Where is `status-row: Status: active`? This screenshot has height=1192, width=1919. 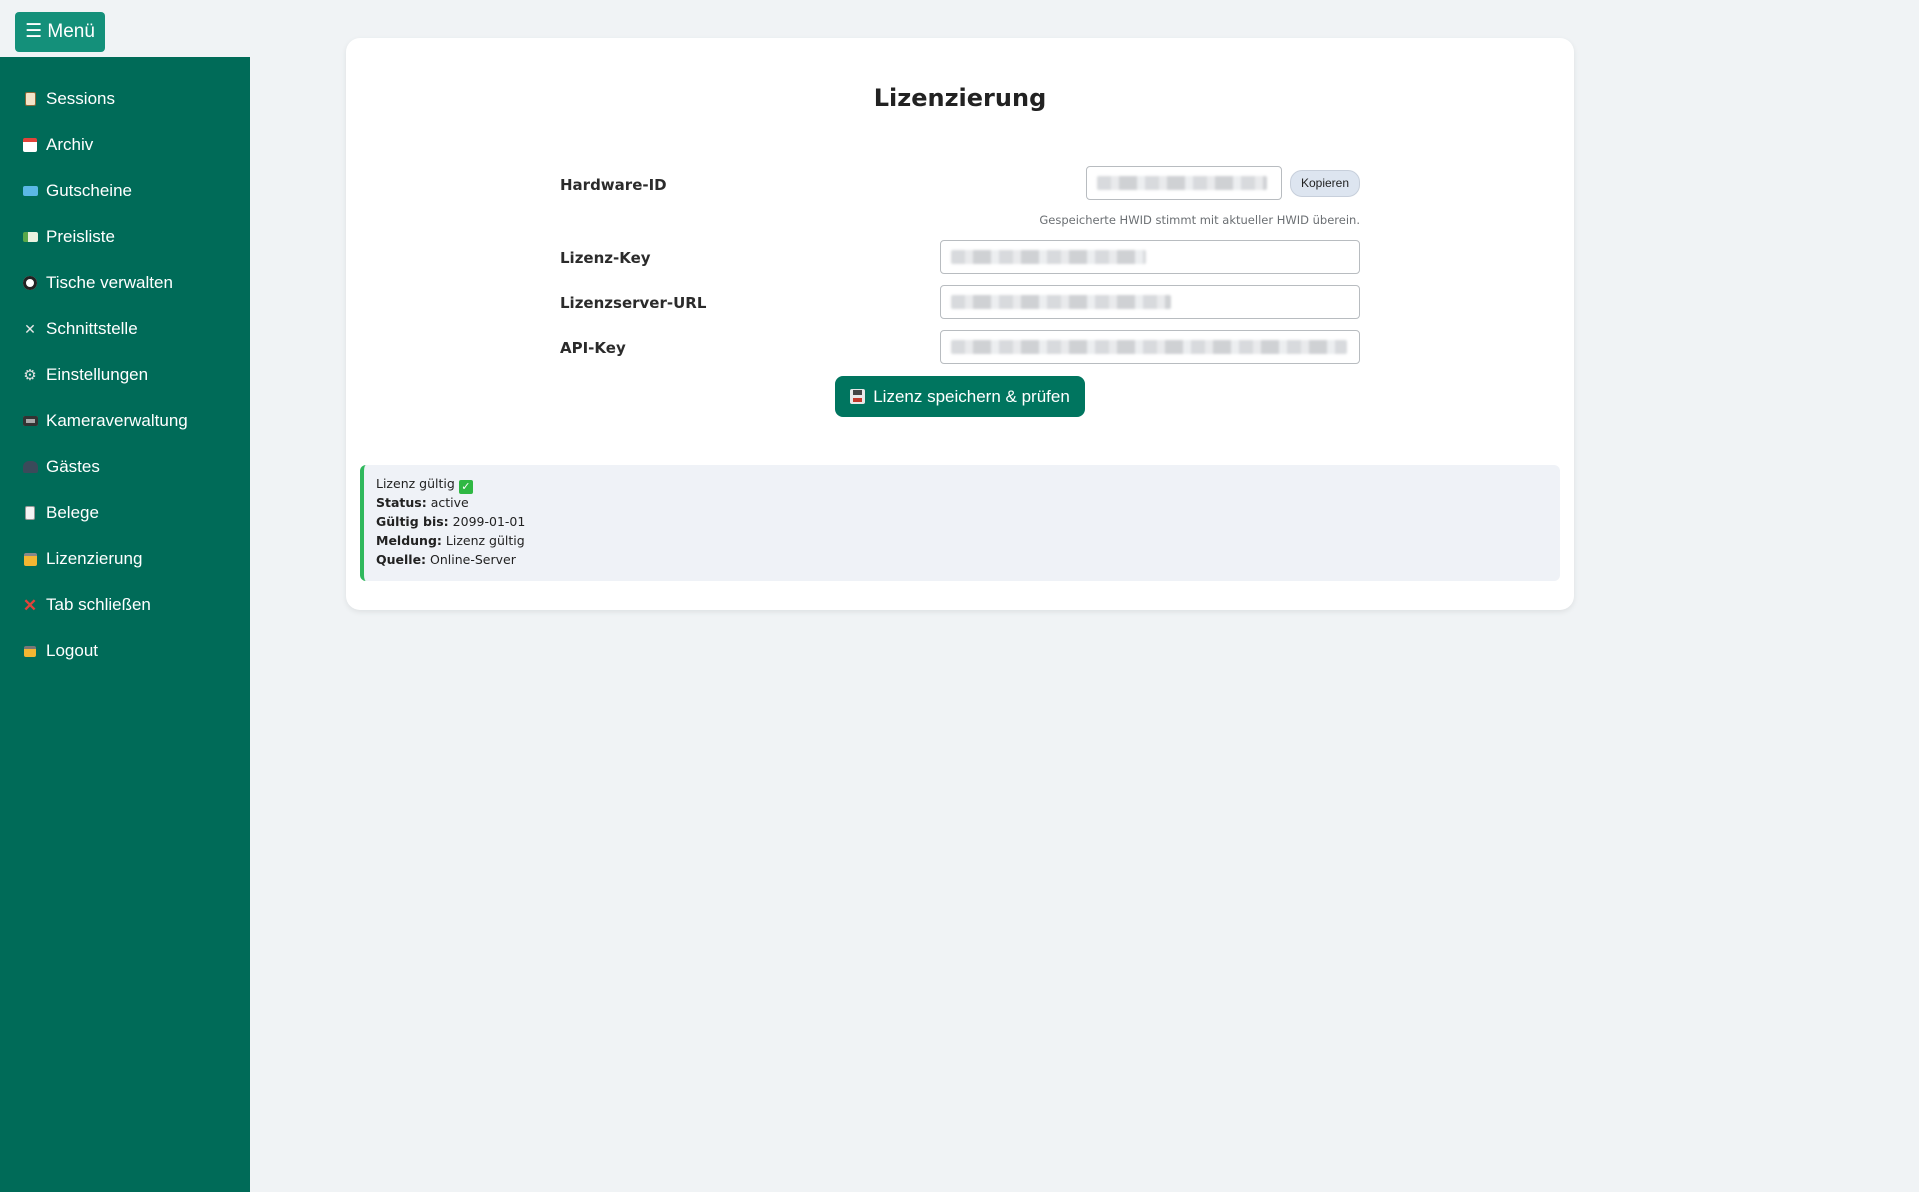
status-row: Status: active is located at coordinates (962, 502).